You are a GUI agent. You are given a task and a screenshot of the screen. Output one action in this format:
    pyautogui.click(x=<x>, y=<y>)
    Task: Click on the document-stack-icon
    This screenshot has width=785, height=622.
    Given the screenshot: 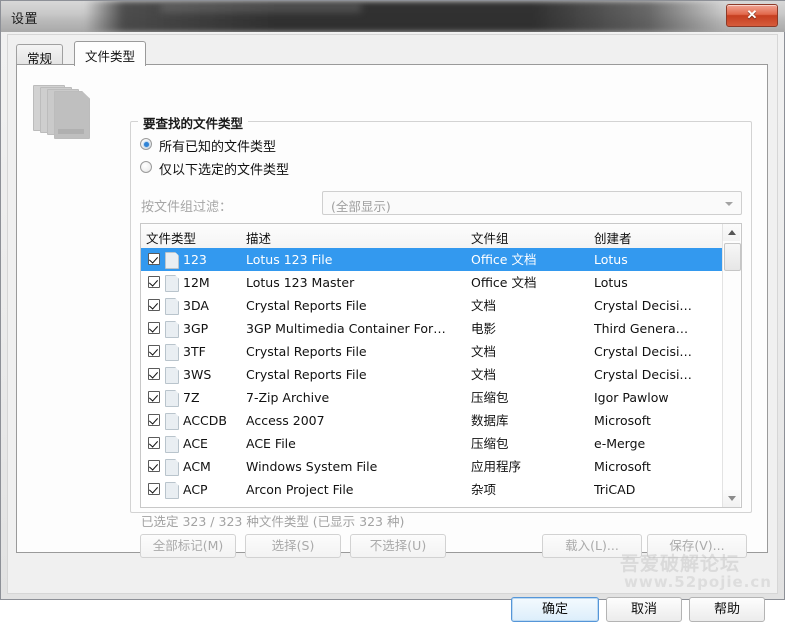 What is the action you would take?
    pyautogui.click(x=65, y=112)
    